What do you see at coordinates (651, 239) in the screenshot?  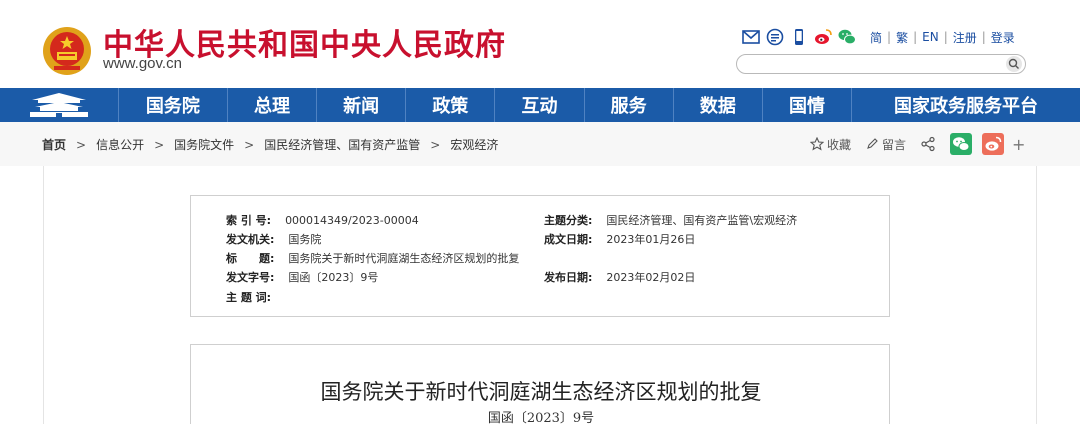 I see `written-date-value: 2023年01月26日` at bounding box center [651, 239].